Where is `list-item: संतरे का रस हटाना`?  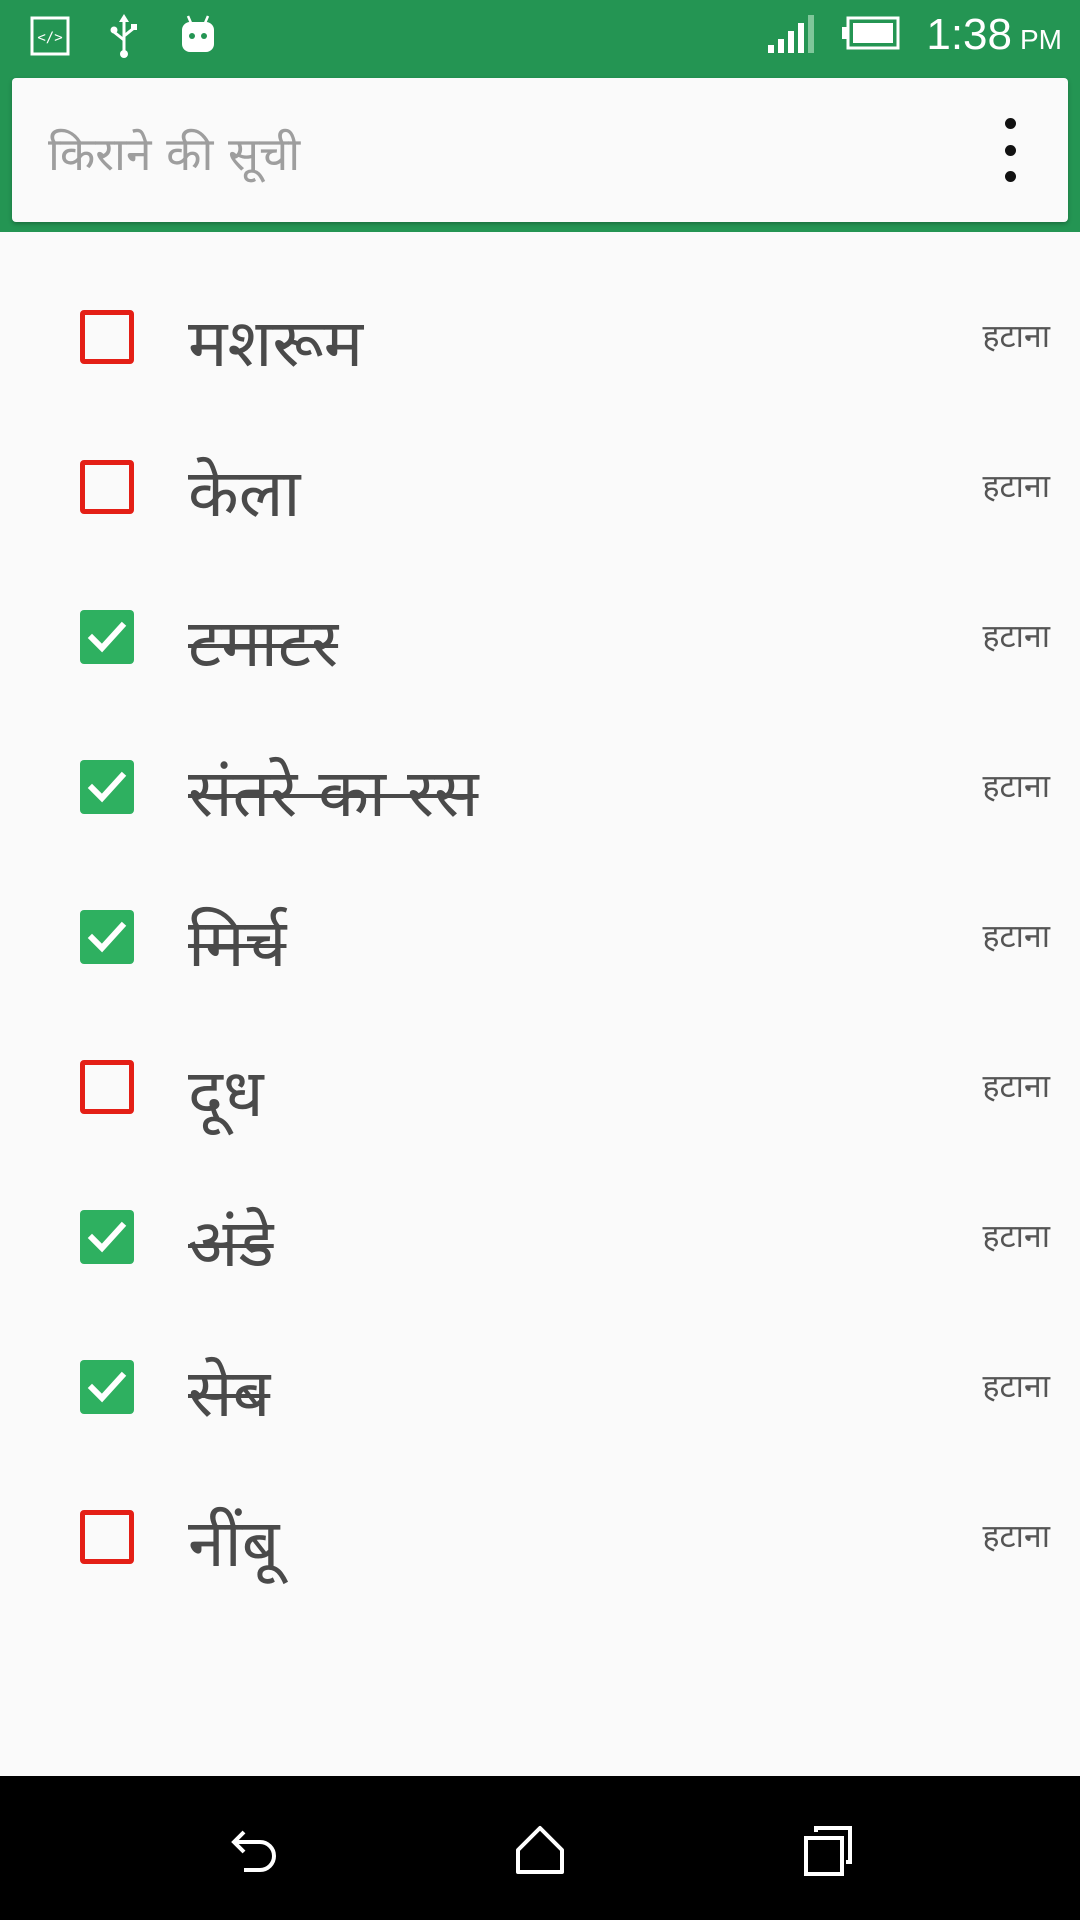
list-item: संतरे का रस हटाना is located at coordinates (540, 763).